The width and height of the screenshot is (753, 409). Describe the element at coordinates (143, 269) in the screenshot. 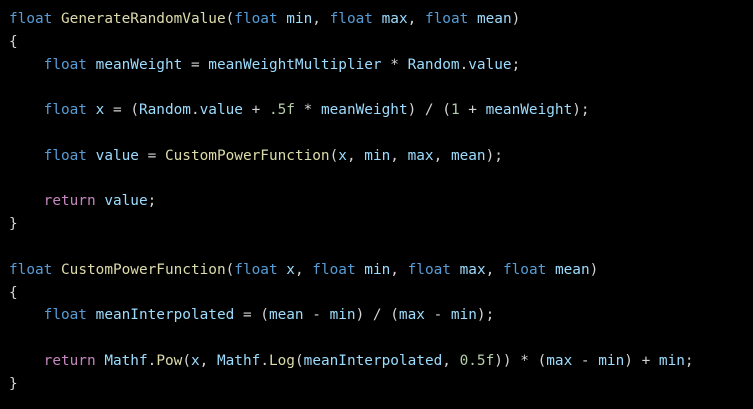

I see `function-token: CustomPowerFunction` at that location.